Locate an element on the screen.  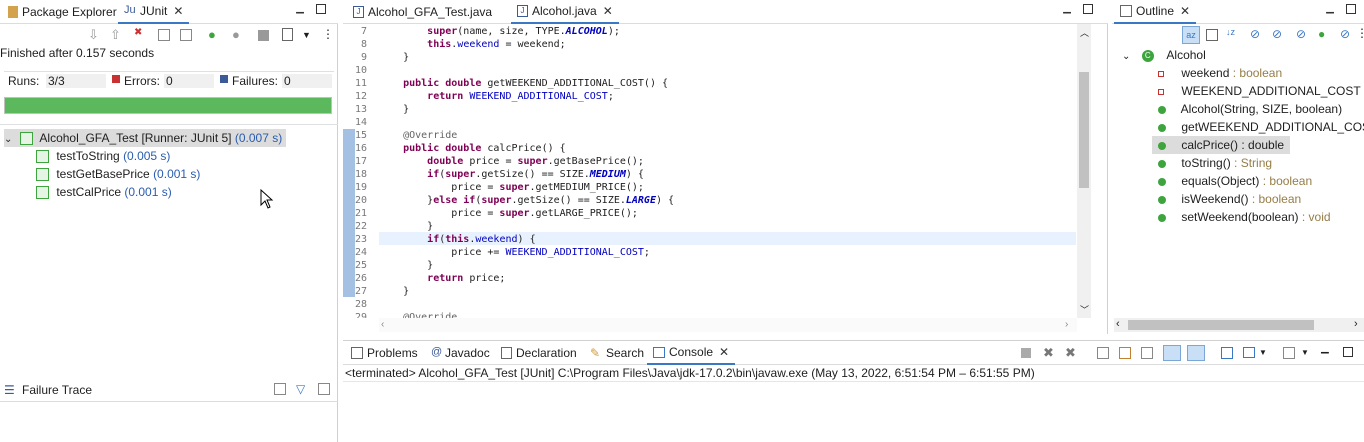
outline-item: weekend : boolean is located at coordinates (1220, 73).